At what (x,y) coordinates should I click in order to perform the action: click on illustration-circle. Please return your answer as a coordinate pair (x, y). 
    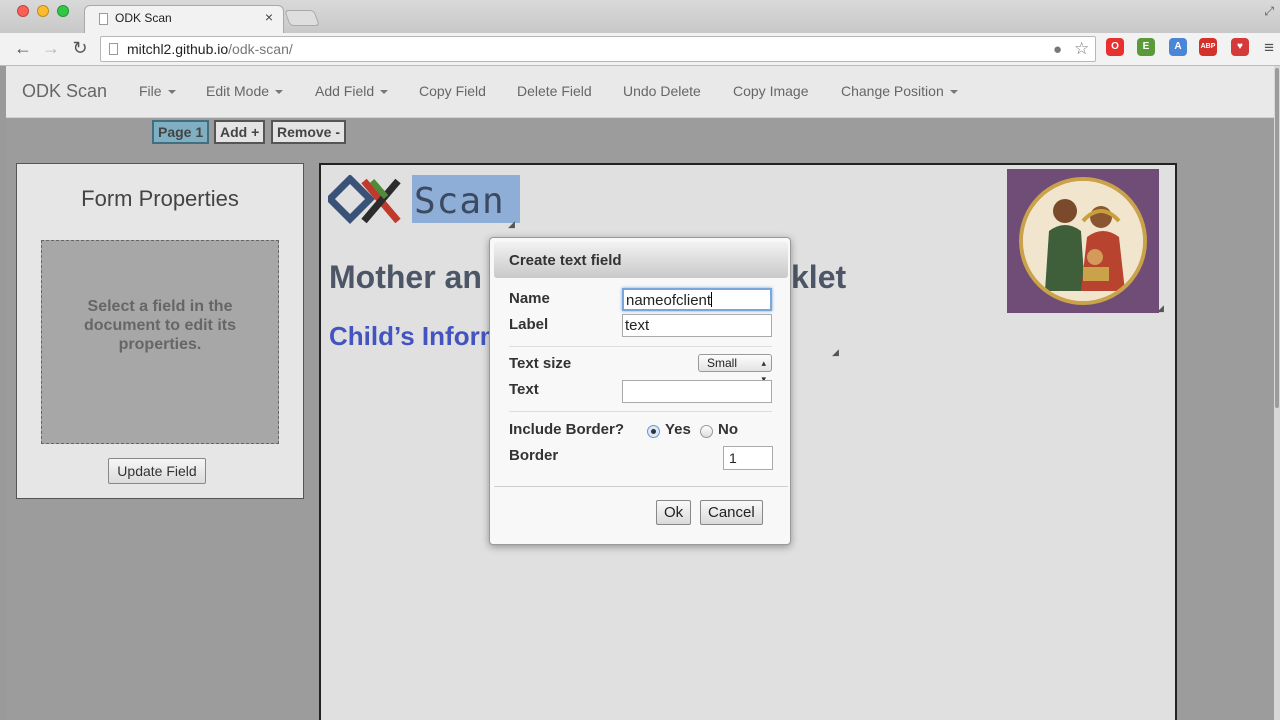
    Looking at the image, I should click on (1083, 241).